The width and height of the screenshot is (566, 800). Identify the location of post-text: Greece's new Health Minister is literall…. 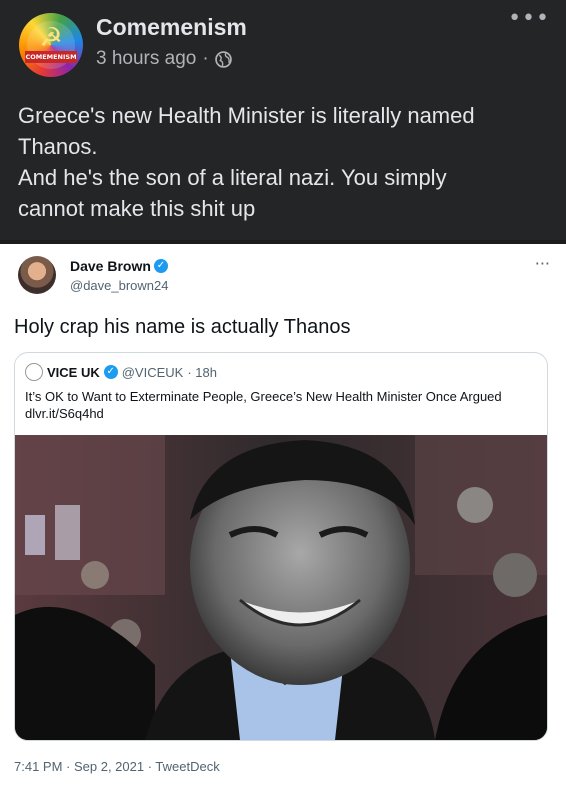
(288, 162).